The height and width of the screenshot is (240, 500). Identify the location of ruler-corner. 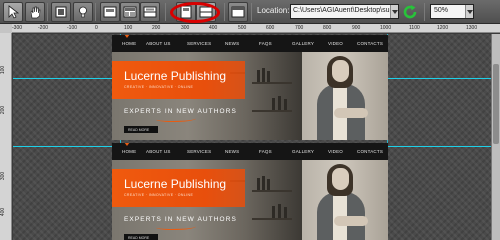
(6, 28).